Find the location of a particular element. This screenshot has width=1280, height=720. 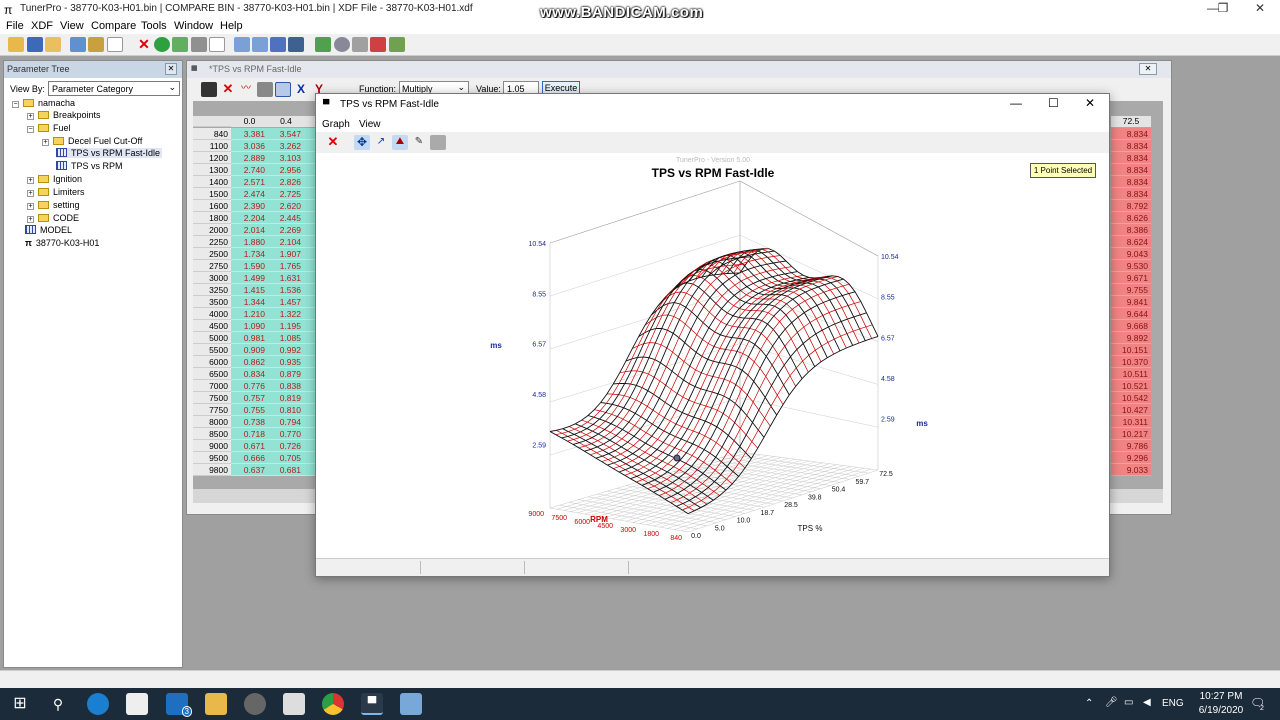

table-cell: 9.043 is located at coordinates (1131, 254).